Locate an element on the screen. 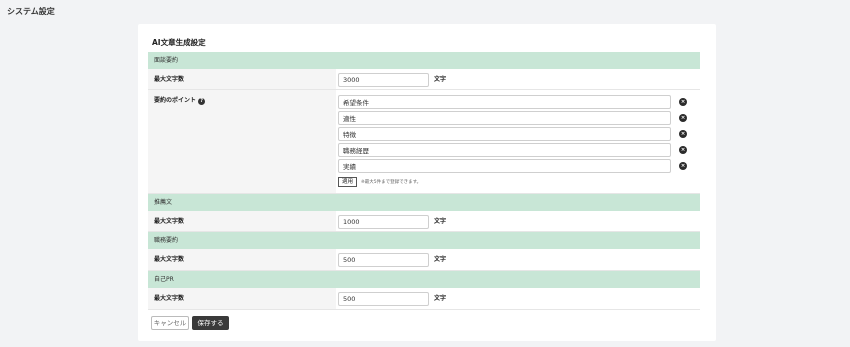 This screenshot has height=347, width=850. pr-unit: 文字 is located at coordinates (440, 298).